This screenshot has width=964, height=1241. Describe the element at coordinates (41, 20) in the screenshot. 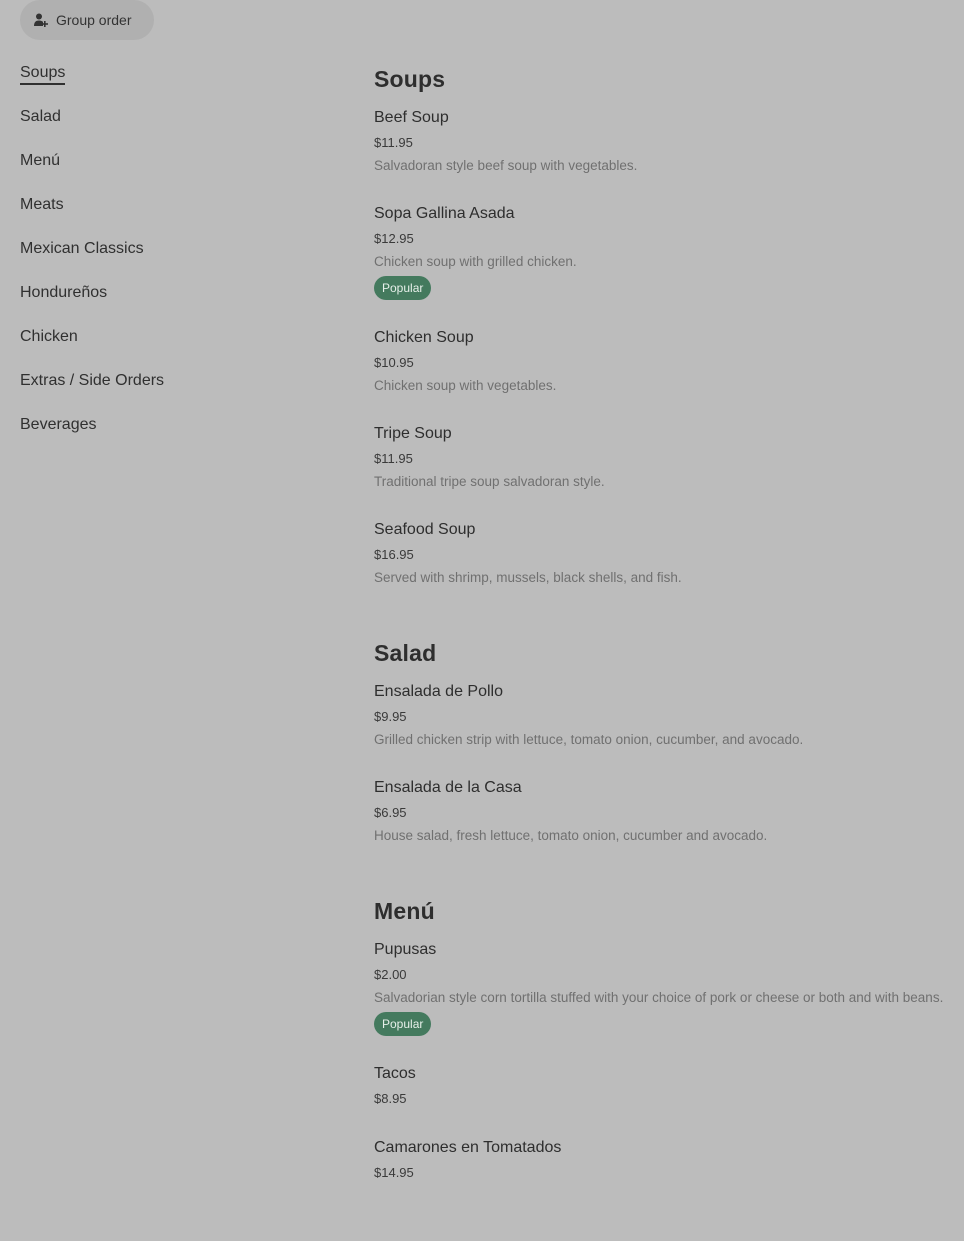

I see `add-person-icon` at that location.